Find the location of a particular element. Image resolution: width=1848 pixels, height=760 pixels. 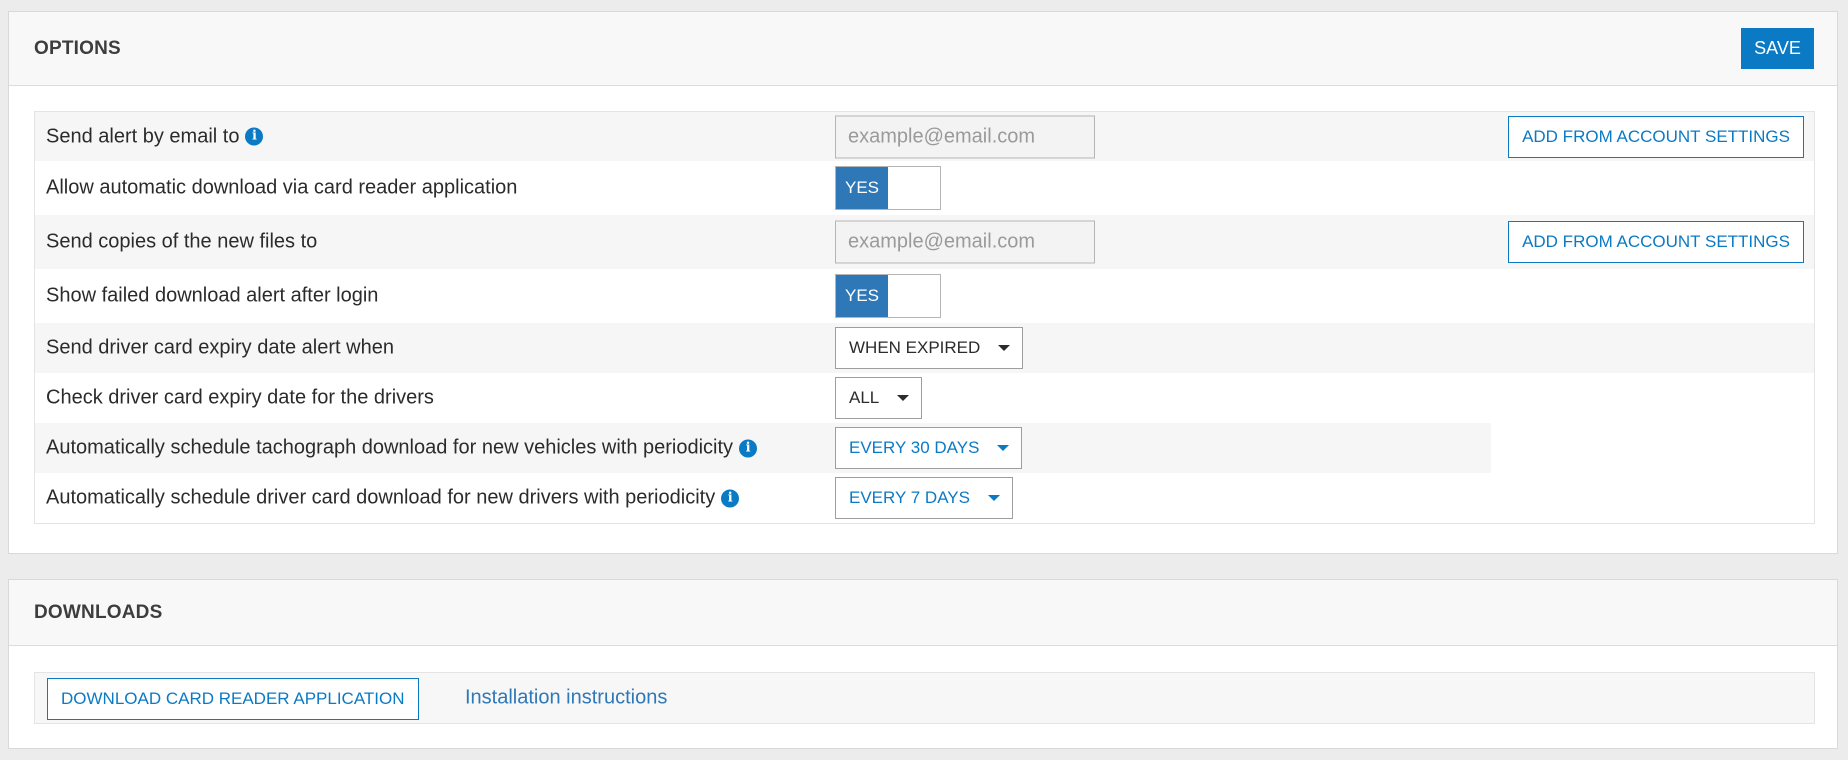

copies-email-input is located at coordinates (965, 242).